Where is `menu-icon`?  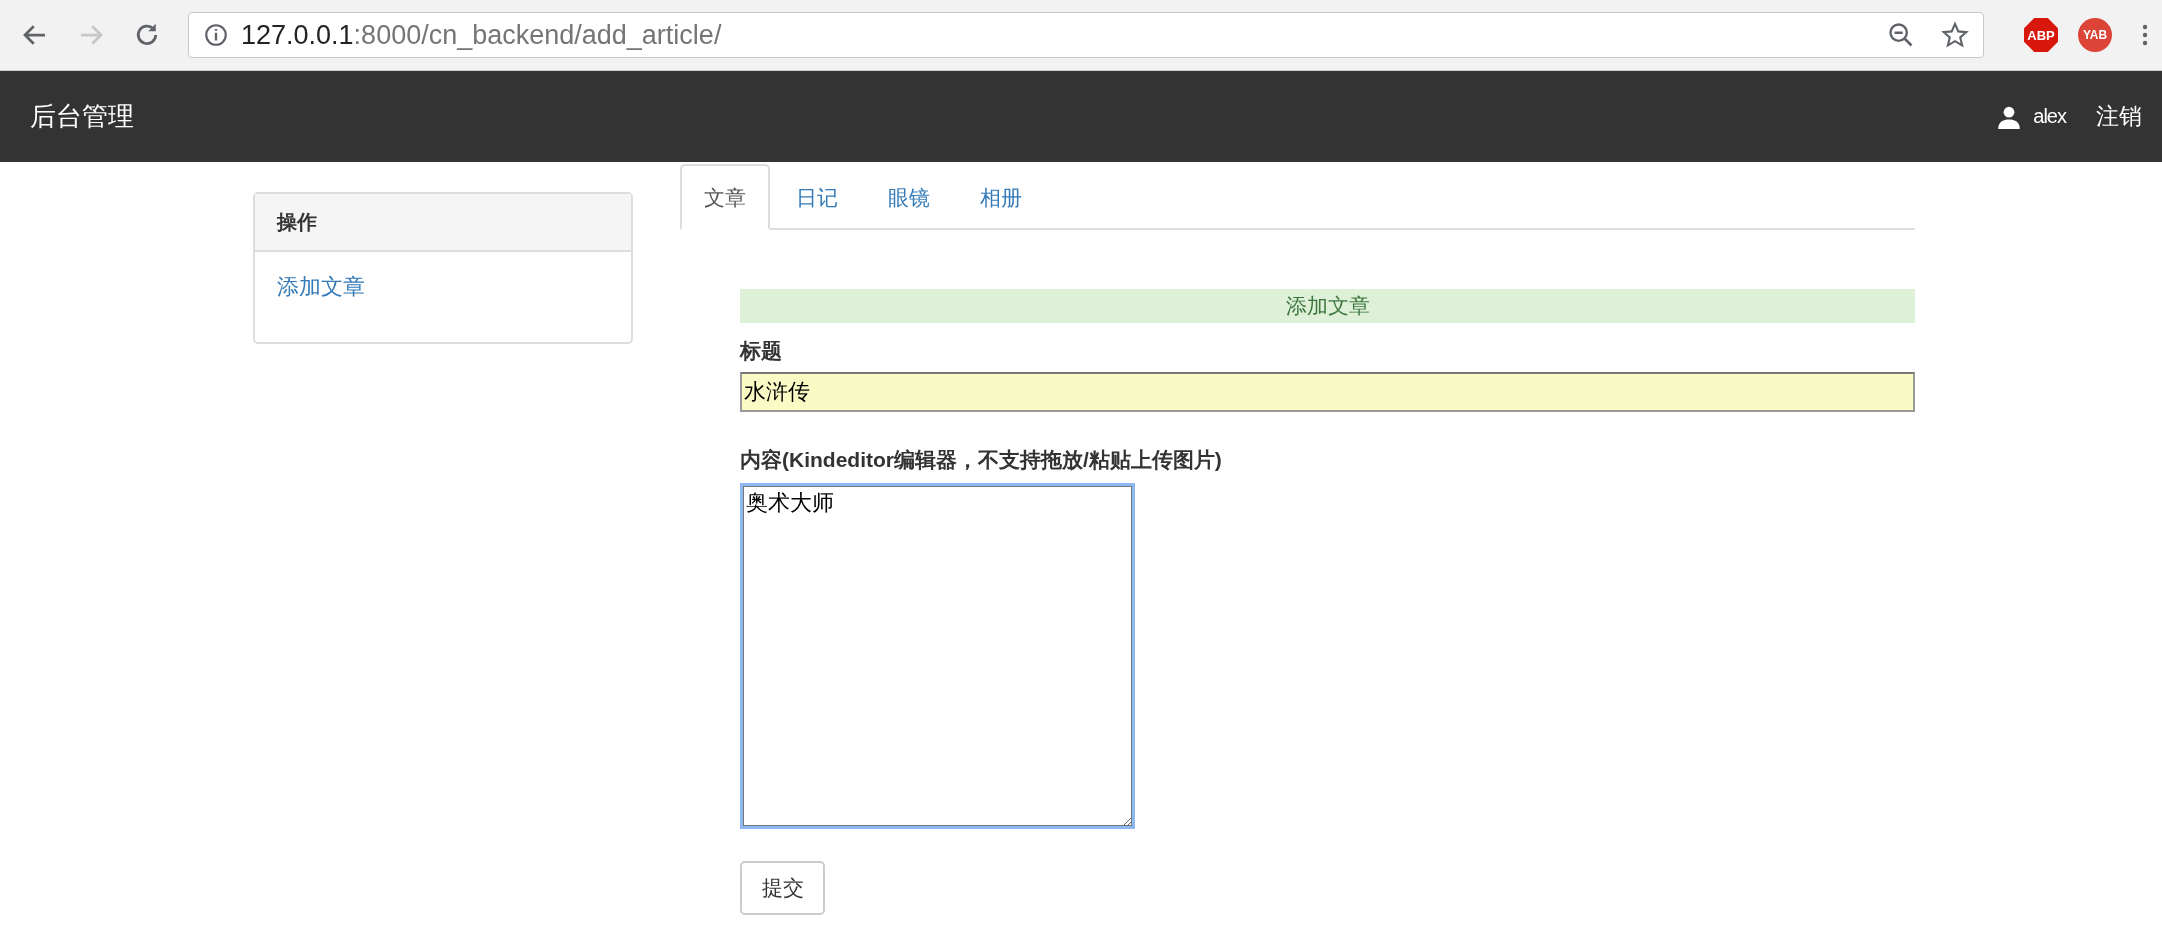 menu-icon is located at coordinates (2145, 35).